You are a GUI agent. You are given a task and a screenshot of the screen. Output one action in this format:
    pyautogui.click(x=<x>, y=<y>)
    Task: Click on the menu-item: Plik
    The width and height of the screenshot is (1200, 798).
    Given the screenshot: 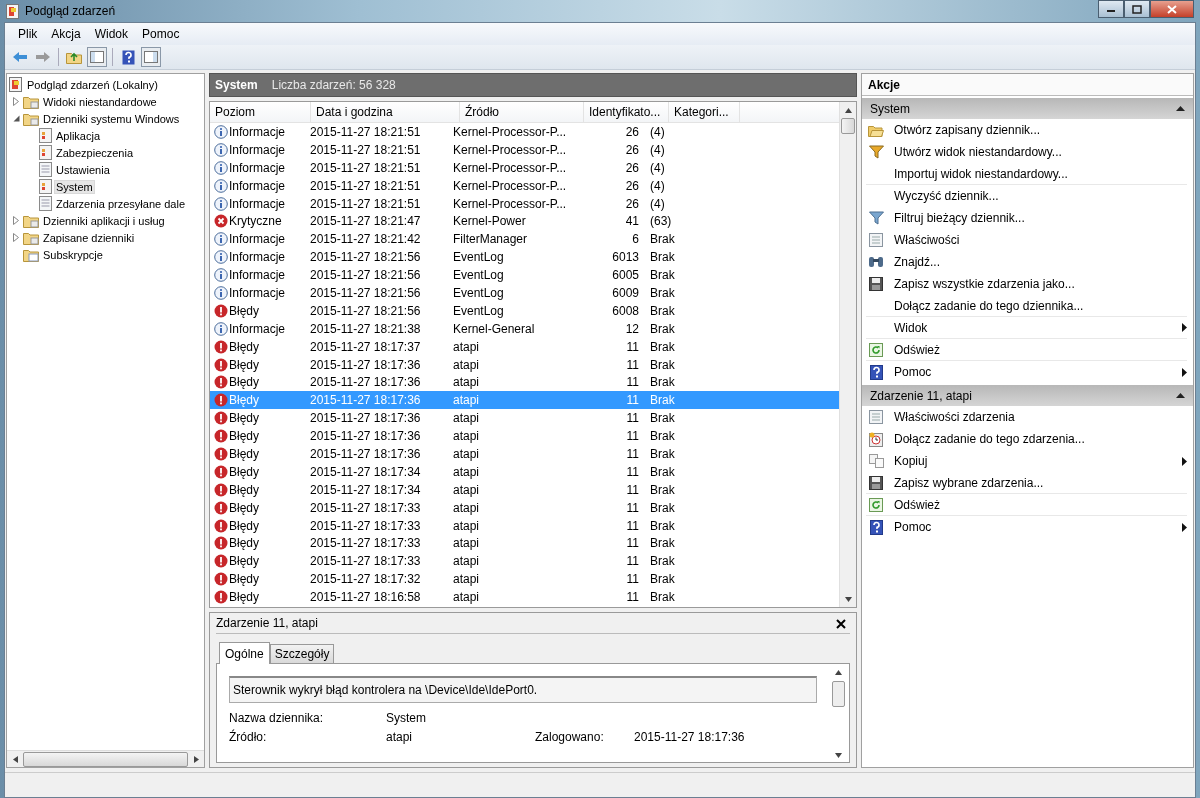 What is the action you would take?
    pyautogui.click(x=28, y=34)
    